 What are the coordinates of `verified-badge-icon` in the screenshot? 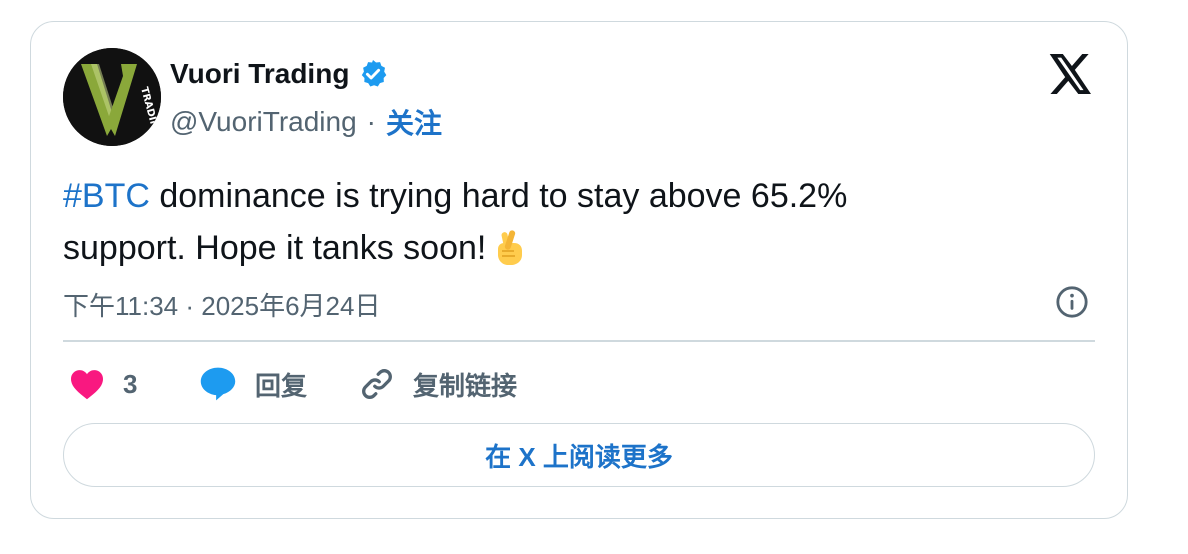 It's located at (373, 74).